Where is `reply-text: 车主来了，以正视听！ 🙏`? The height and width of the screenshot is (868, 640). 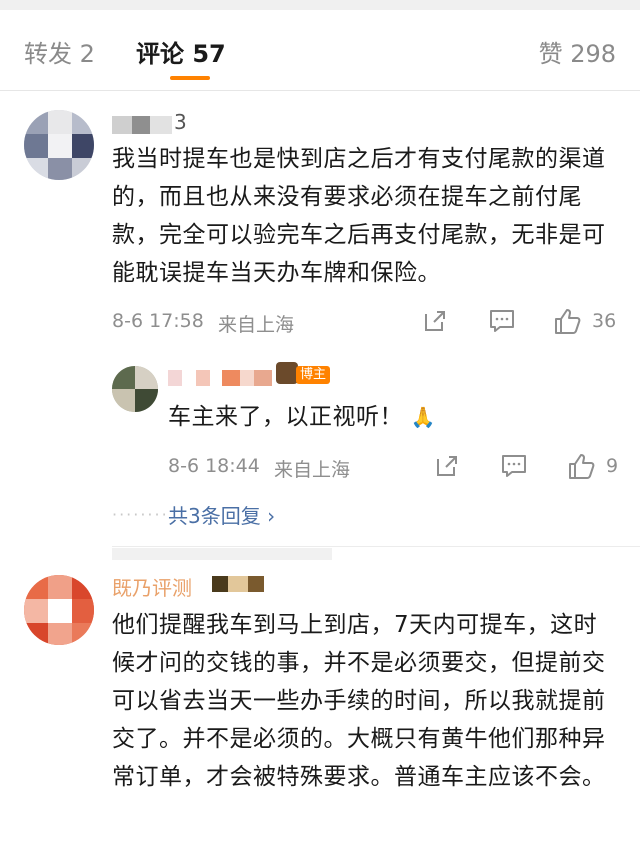 reply-text: 车主来了，以正视听！ 🙏 is located at coordinates (388, 417).